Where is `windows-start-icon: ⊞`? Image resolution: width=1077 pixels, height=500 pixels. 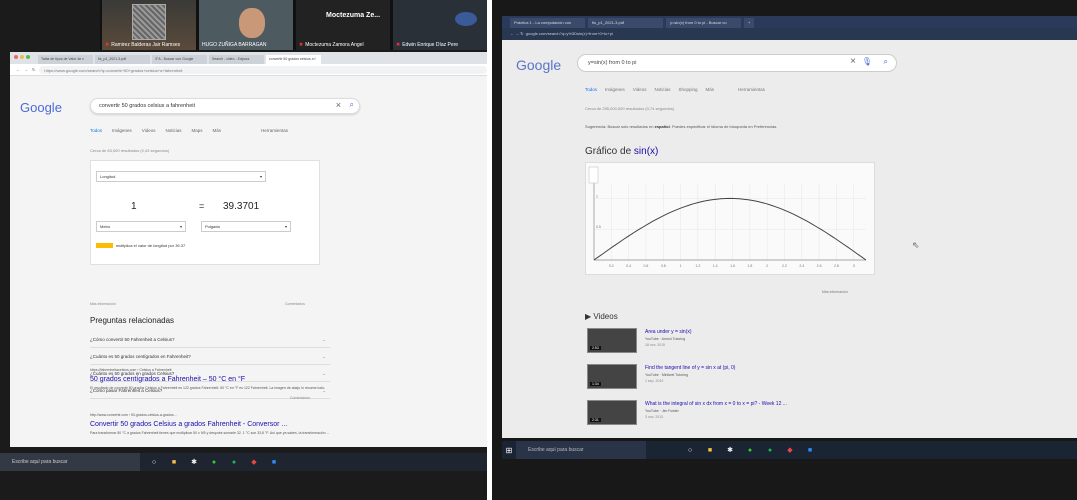
windows-start-icon: ⊞ is located at coordinates (509, 450).